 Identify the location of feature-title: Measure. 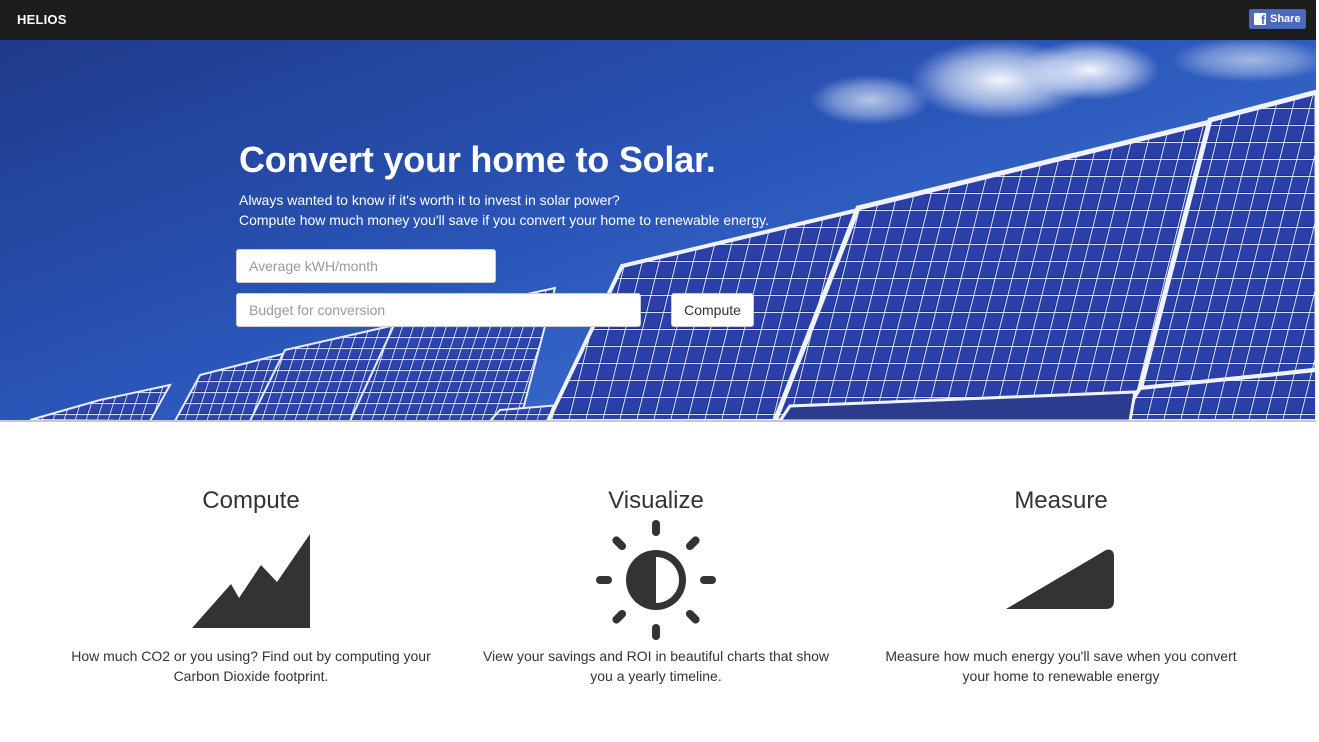
(1061, 500).